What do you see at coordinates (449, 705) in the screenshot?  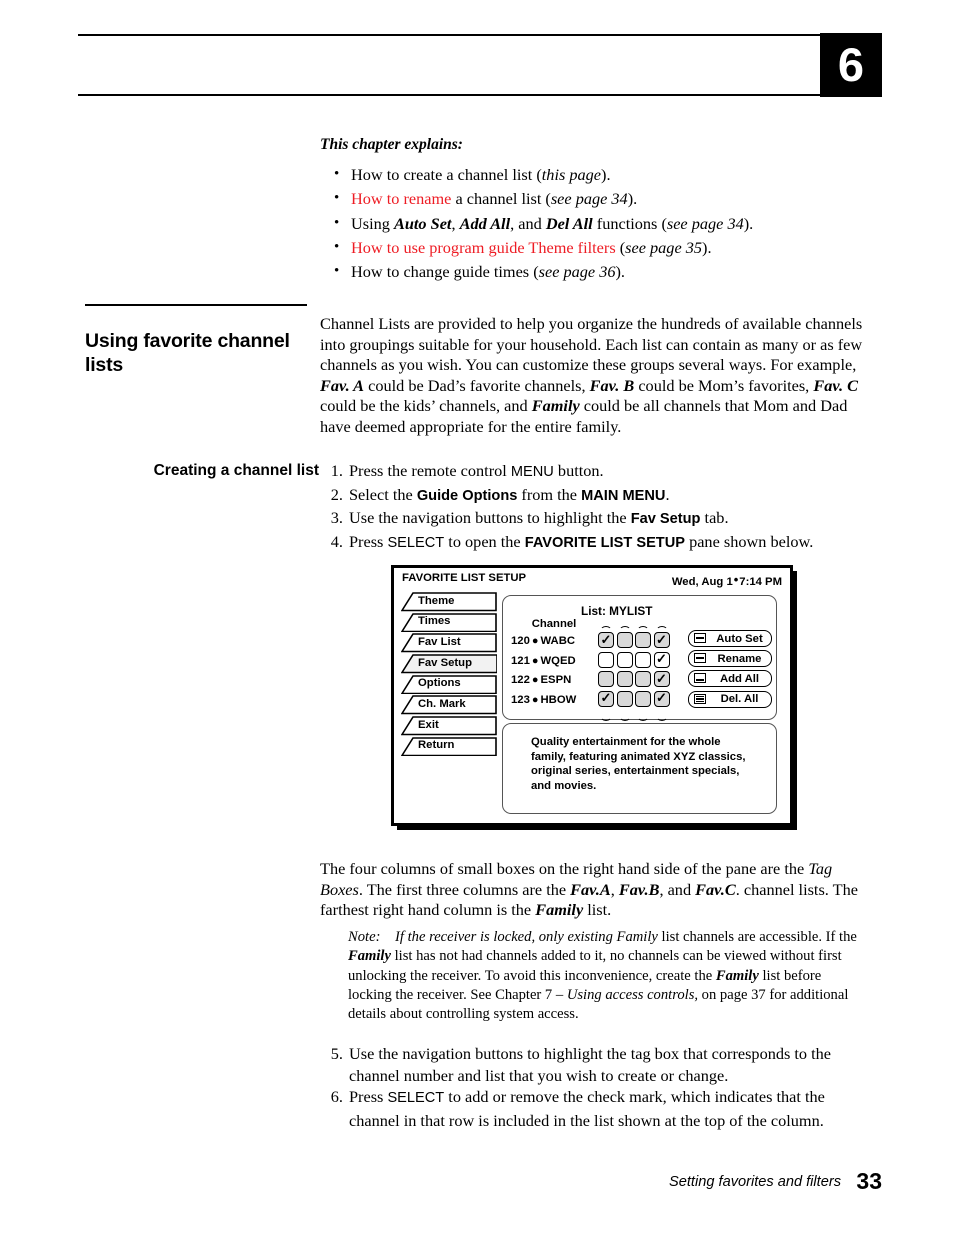 I see `tab-ch-mark: Ch. Mark` at bounding box center [449, 705].